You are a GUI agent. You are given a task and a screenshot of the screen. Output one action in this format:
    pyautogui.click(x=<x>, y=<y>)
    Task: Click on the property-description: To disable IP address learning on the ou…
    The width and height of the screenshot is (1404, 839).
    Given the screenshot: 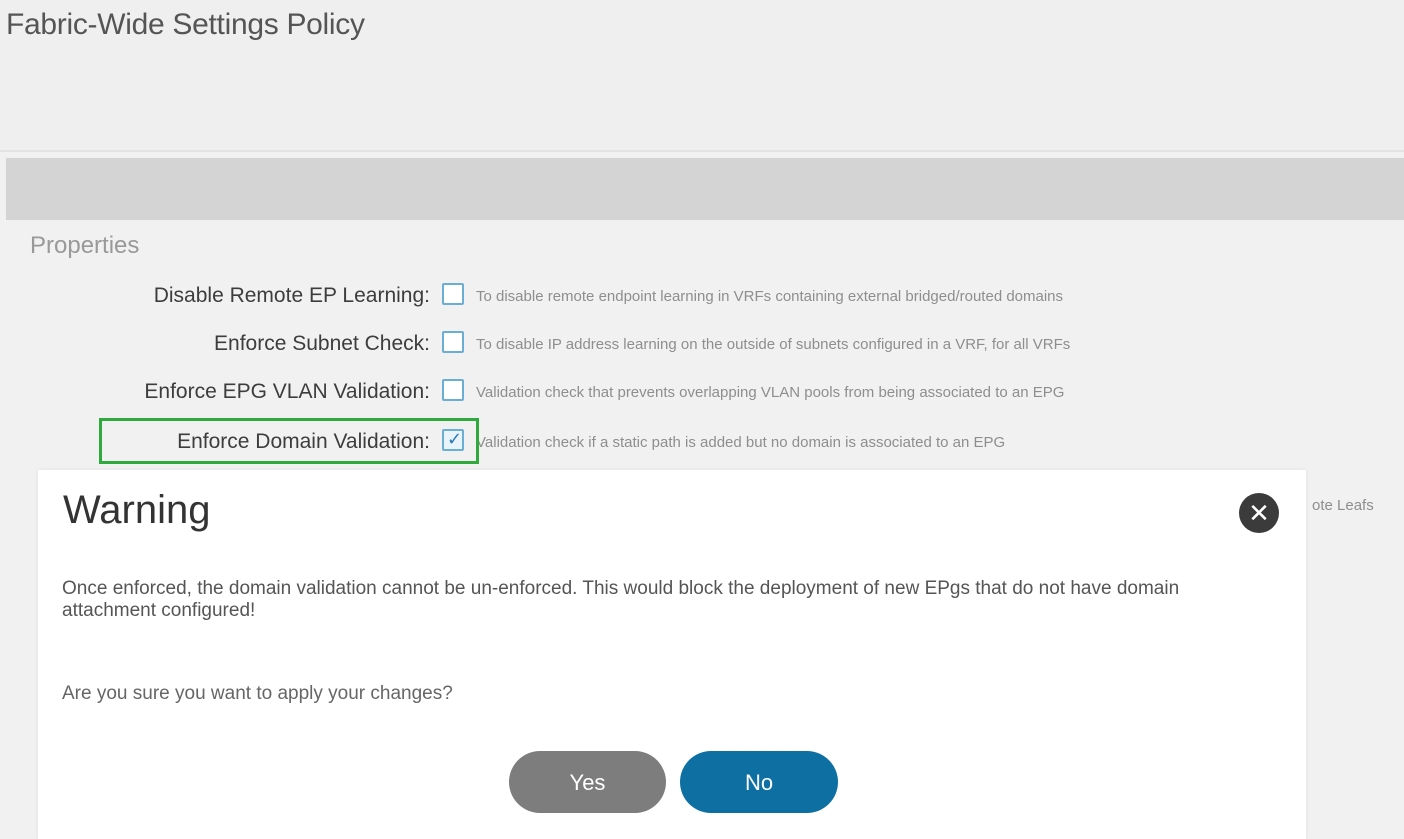 What is the action you would take?
    pyautogui.click(x=773, y=344)
    